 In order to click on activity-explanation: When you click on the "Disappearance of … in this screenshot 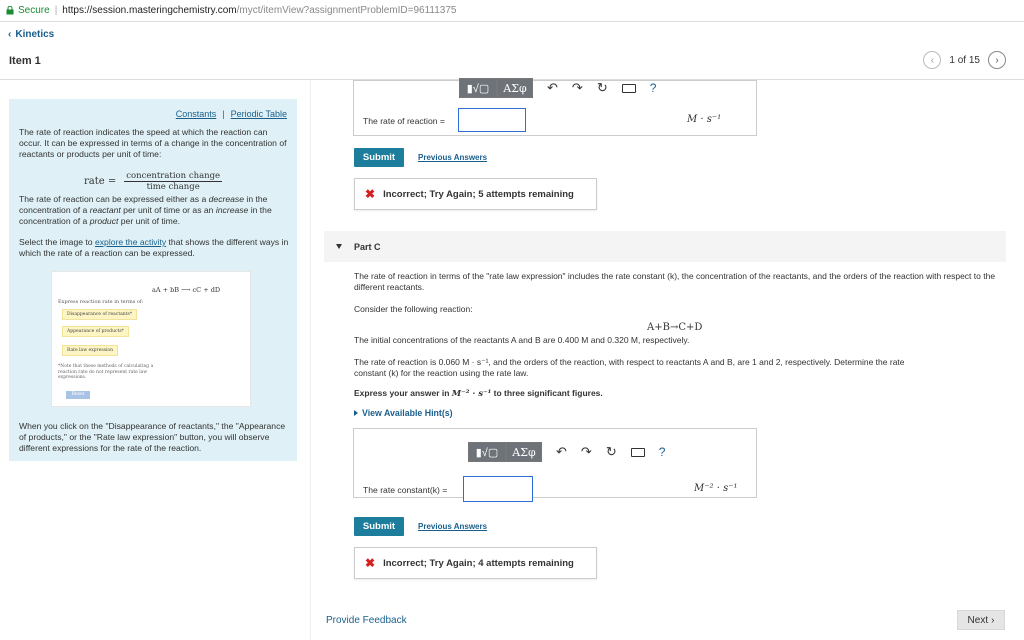, I will do `click(152, 437)`.